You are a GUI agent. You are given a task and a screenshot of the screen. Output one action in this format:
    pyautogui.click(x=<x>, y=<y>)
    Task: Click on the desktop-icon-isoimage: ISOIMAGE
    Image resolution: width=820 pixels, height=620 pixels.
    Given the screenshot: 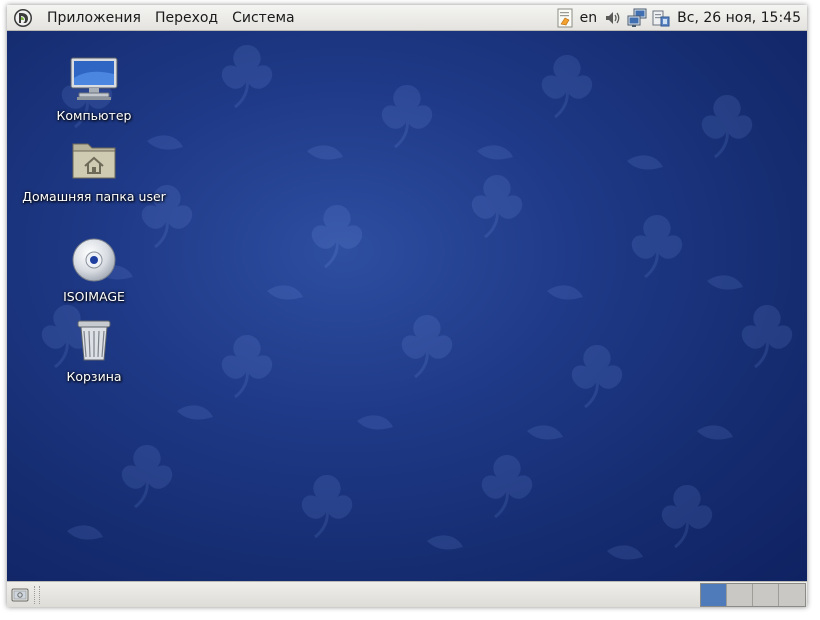 What is the action you would take?
    pyautogui.click(x=94, y=269)
    